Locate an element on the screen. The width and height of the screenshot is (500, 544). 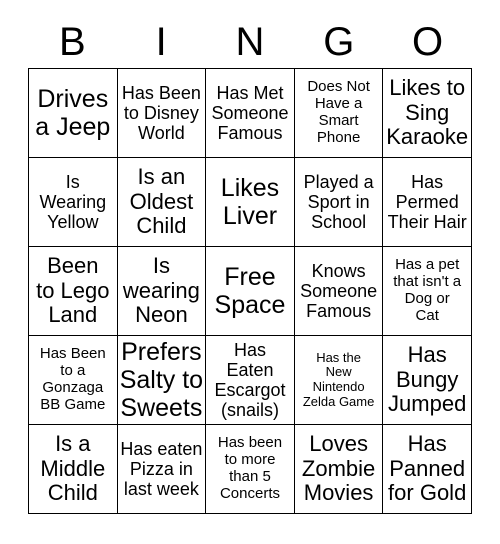
bingo-cell: Drives a Jeep is located at coordinates (73, 113).